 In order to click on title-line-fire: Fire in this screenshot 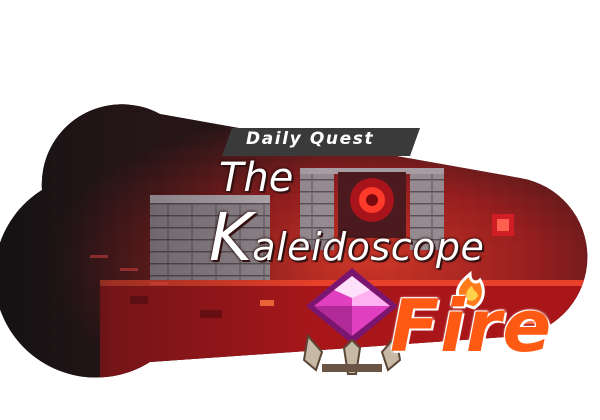, I will do `click(471, 326)`.